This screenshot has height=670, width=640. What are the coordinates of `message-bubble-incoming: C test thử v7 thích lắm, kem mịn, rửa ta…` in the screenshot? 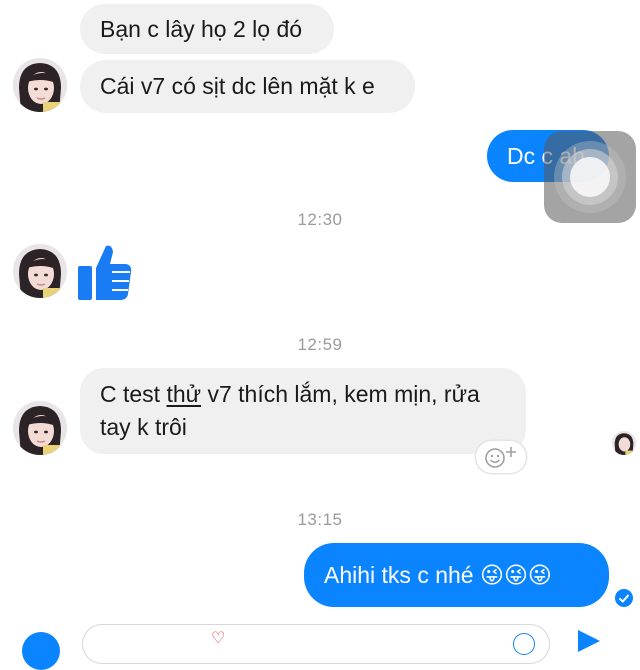 It's located at (303, 411).